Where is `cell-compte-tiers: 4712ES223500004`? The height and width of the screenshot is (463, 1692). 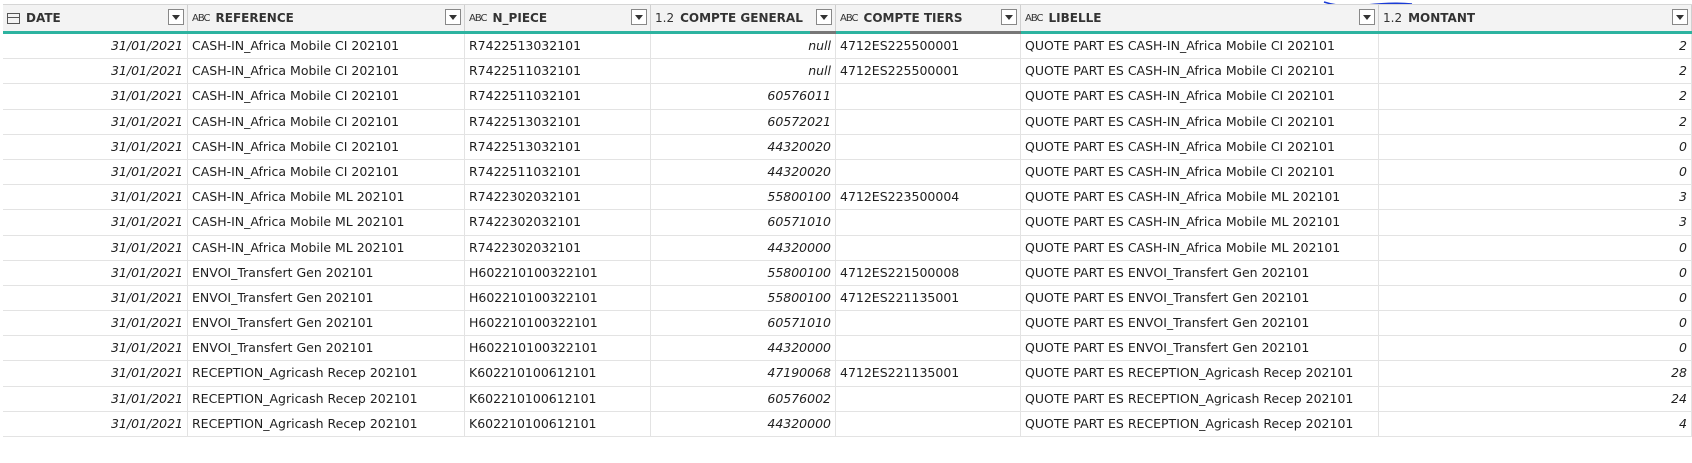
cell-compte-tiers: 4712ES223500004 is located at coordinates (928, 197).